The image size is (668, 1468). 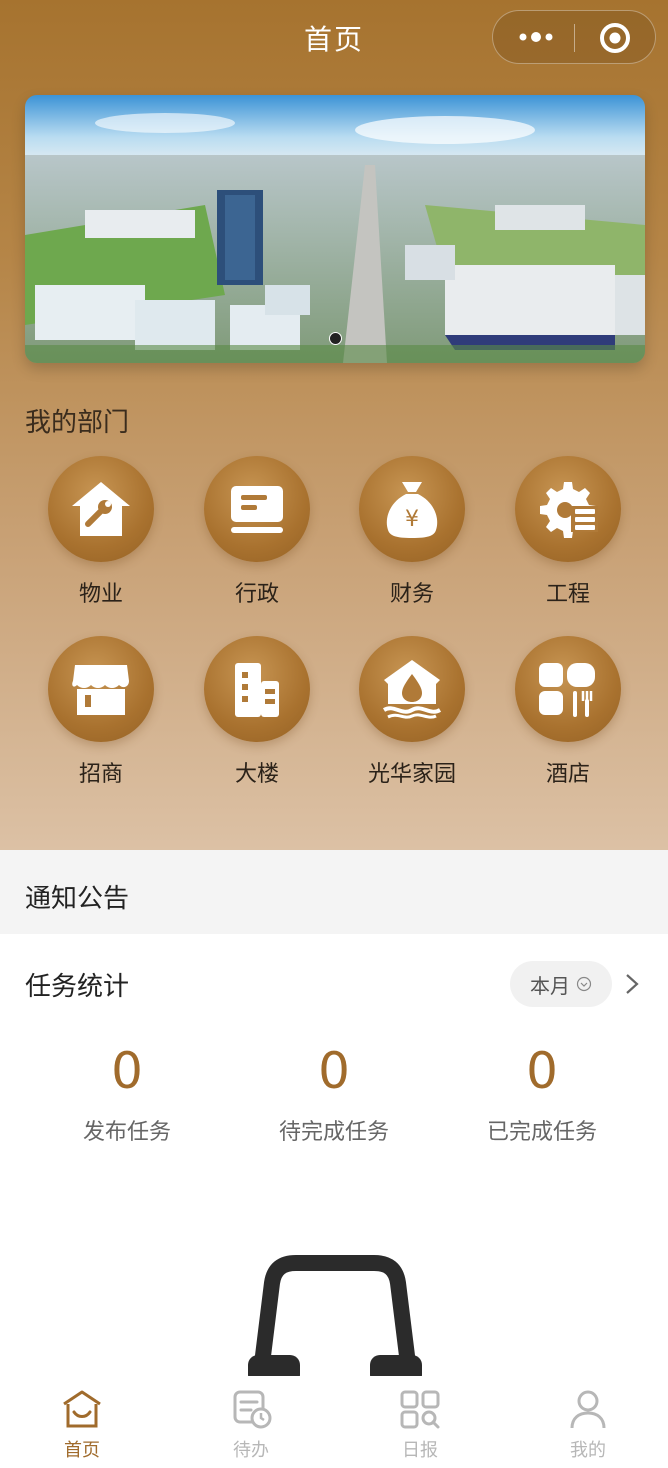 I want to click on departments-title: 我的部门, so click(x=77, y=423).